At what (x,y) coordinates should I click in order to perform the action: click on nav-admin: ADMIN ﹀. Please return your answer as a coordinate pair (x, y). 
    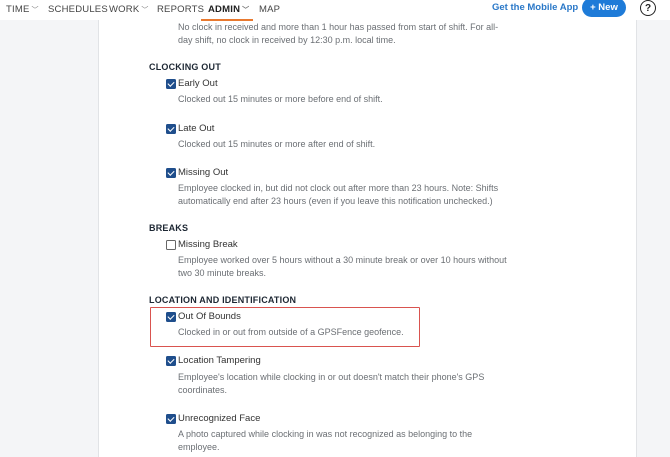
    Looking at the image, I should click on (228, 9).